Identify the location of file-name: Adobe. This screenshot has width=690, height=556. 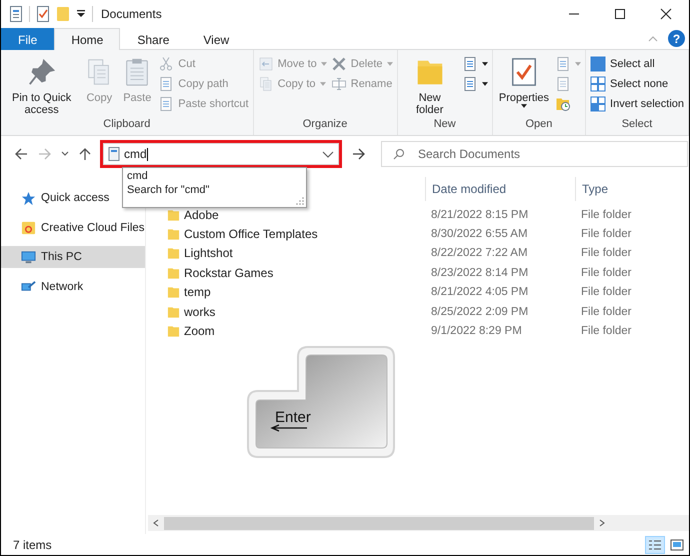
(289, 215).